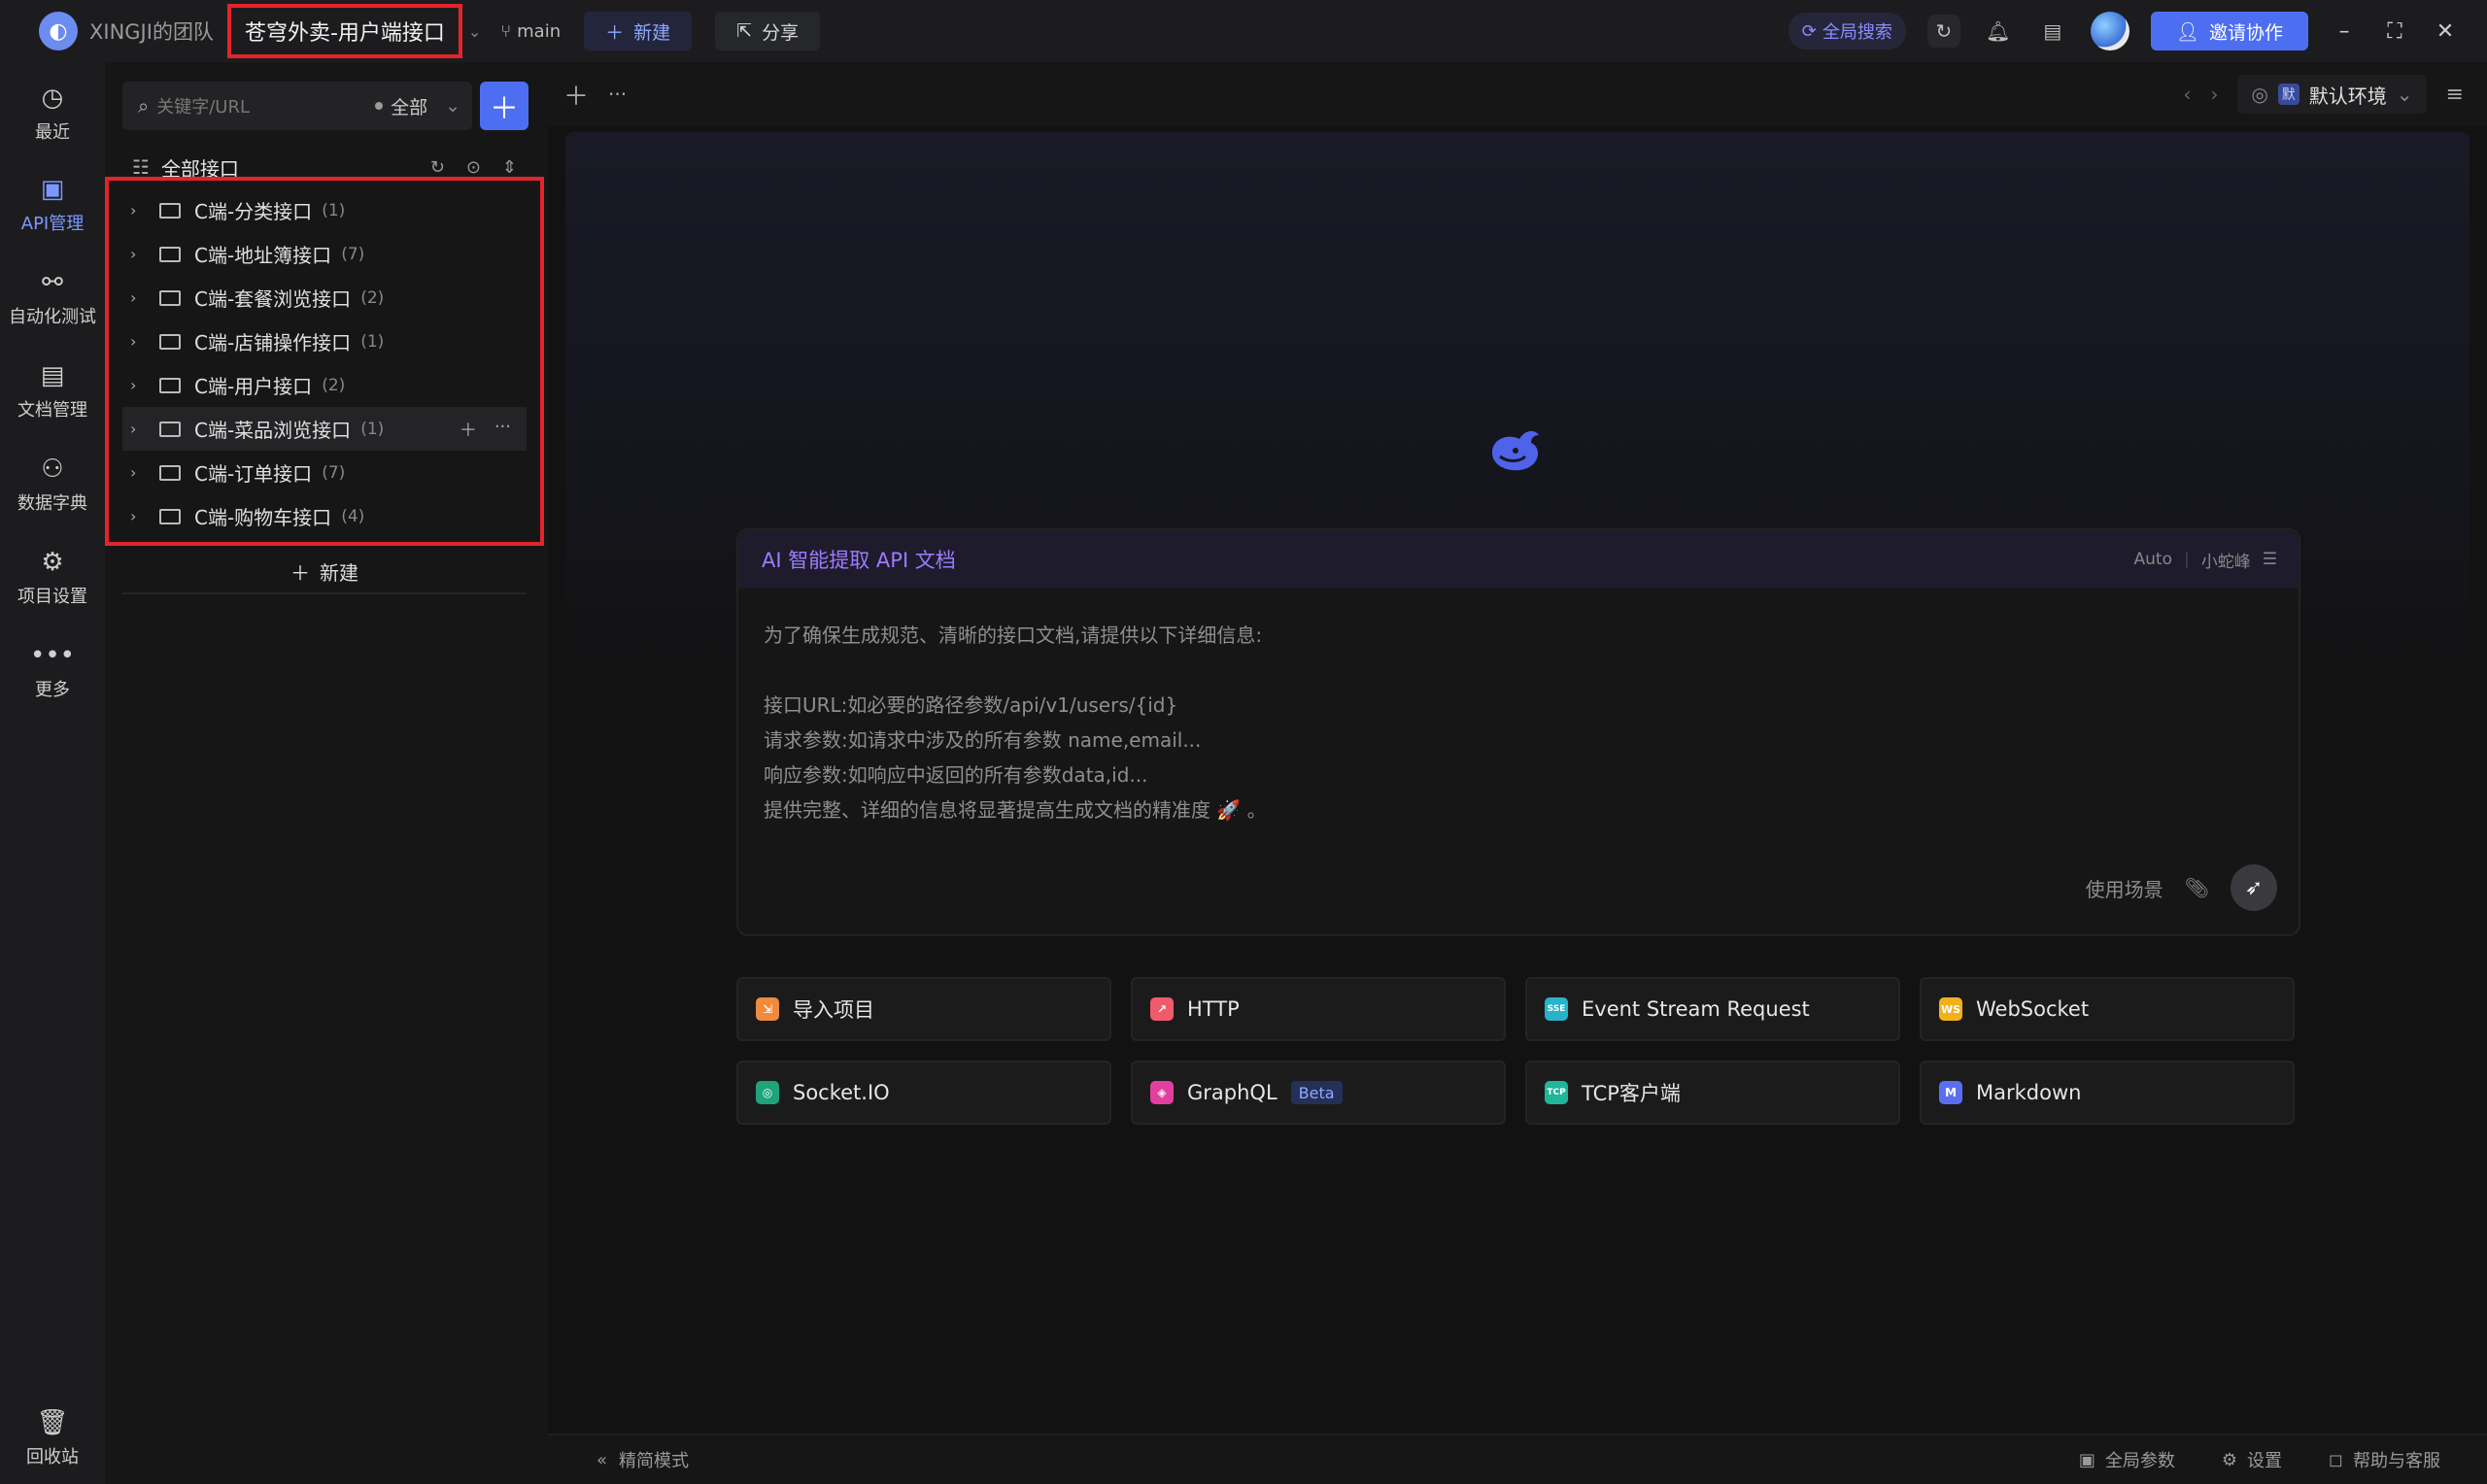 Image resolution: width=2487 pixels, height=1484 pixels. What do you see at coordinates (2107, 1009) in the screenshot?
I see `quick-websocket: WS WebSocket` at bounding box center [2107, 1009].